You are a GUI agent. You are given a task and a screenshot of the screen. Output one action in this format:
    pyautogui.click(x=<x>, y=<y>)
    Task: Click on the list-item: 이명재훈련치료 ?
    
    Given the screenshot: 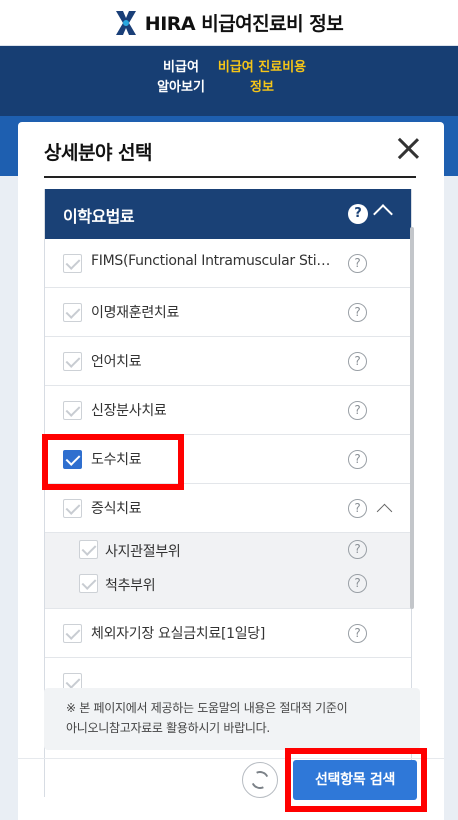 What is the action you would take?
    pyautogui.click(x=228, y=312)
    